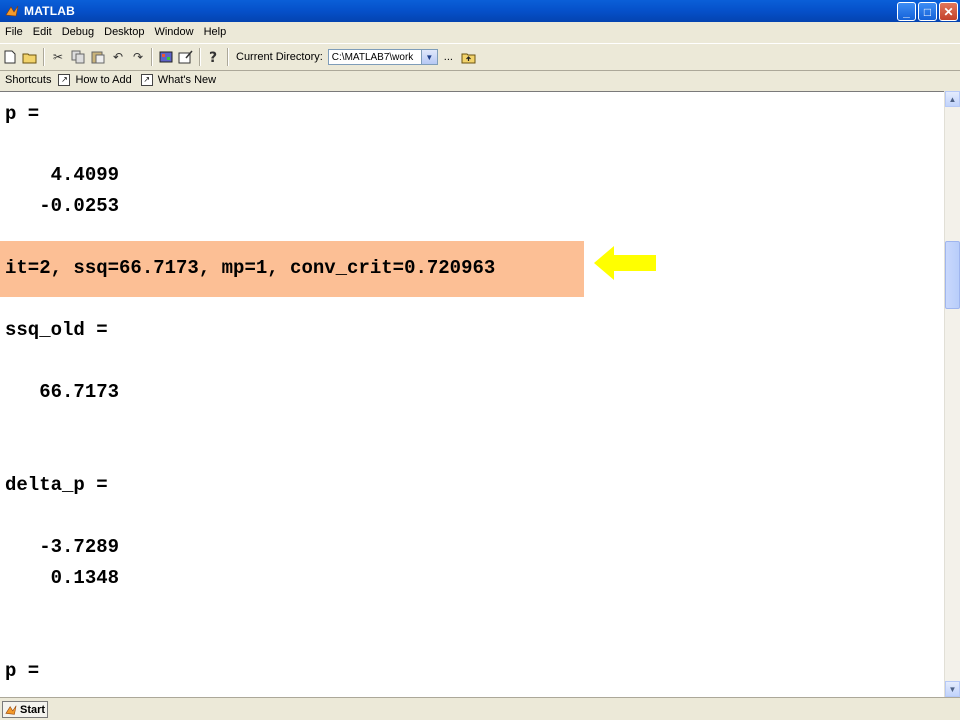  What do you see at coordinates (103, 80) in the screenshot?
I see `shortcut-label: How to Add` at bounding box center [103, 80].